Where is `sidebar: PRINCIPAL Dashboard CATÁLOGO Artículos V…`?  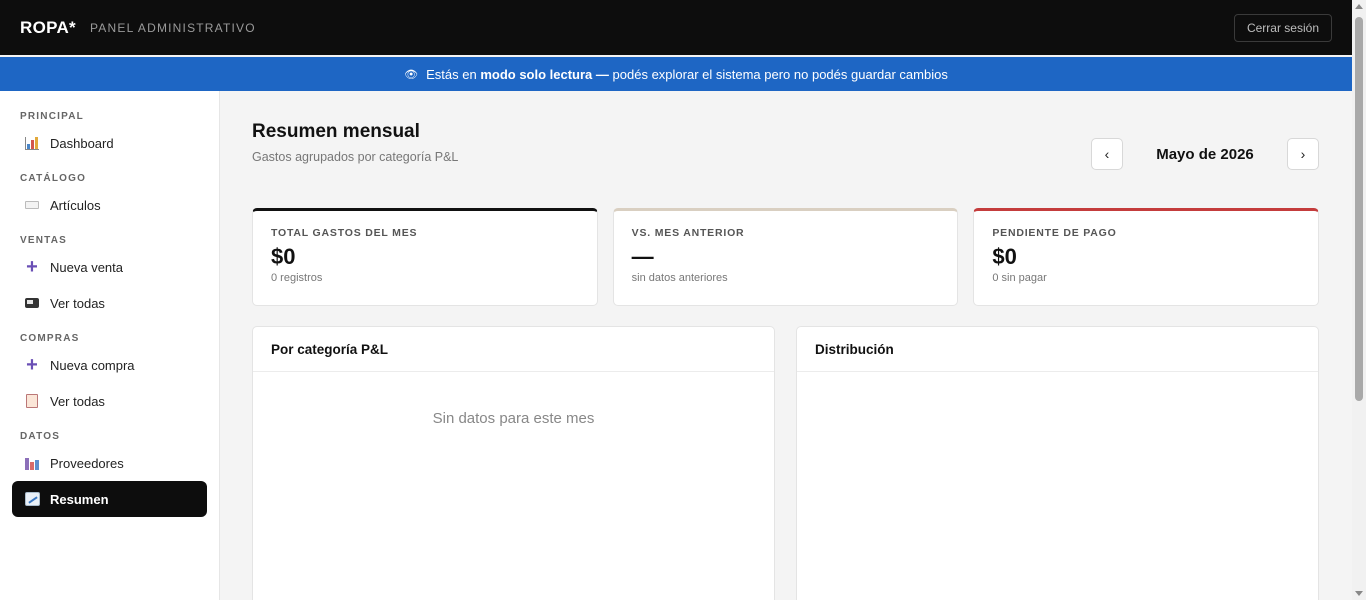
sidebar: PRINCIPAL Dashboard CATÁLOGO Artículos V… is located at coordinates (110, 345).